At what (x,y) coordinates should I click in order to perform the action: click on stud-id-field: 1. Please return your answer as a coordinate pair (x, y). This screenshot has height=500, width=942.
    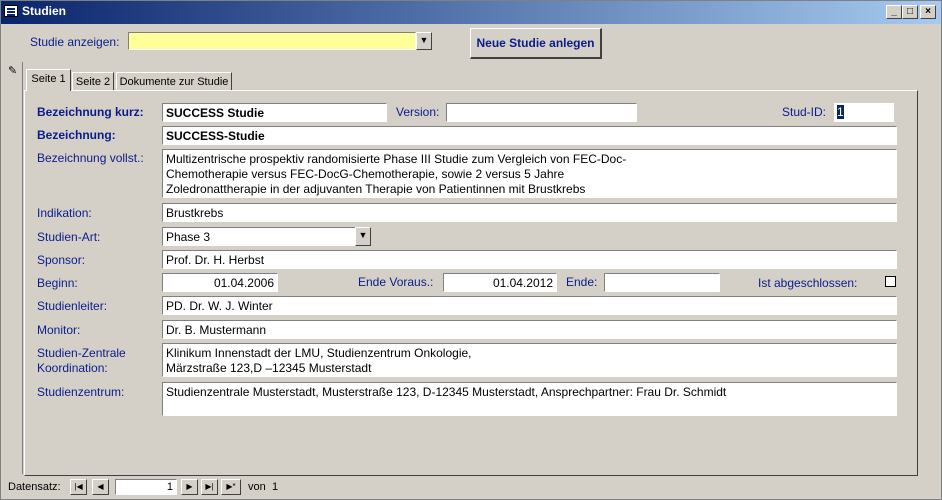
    Looking at the image, I should click on (864, 112).